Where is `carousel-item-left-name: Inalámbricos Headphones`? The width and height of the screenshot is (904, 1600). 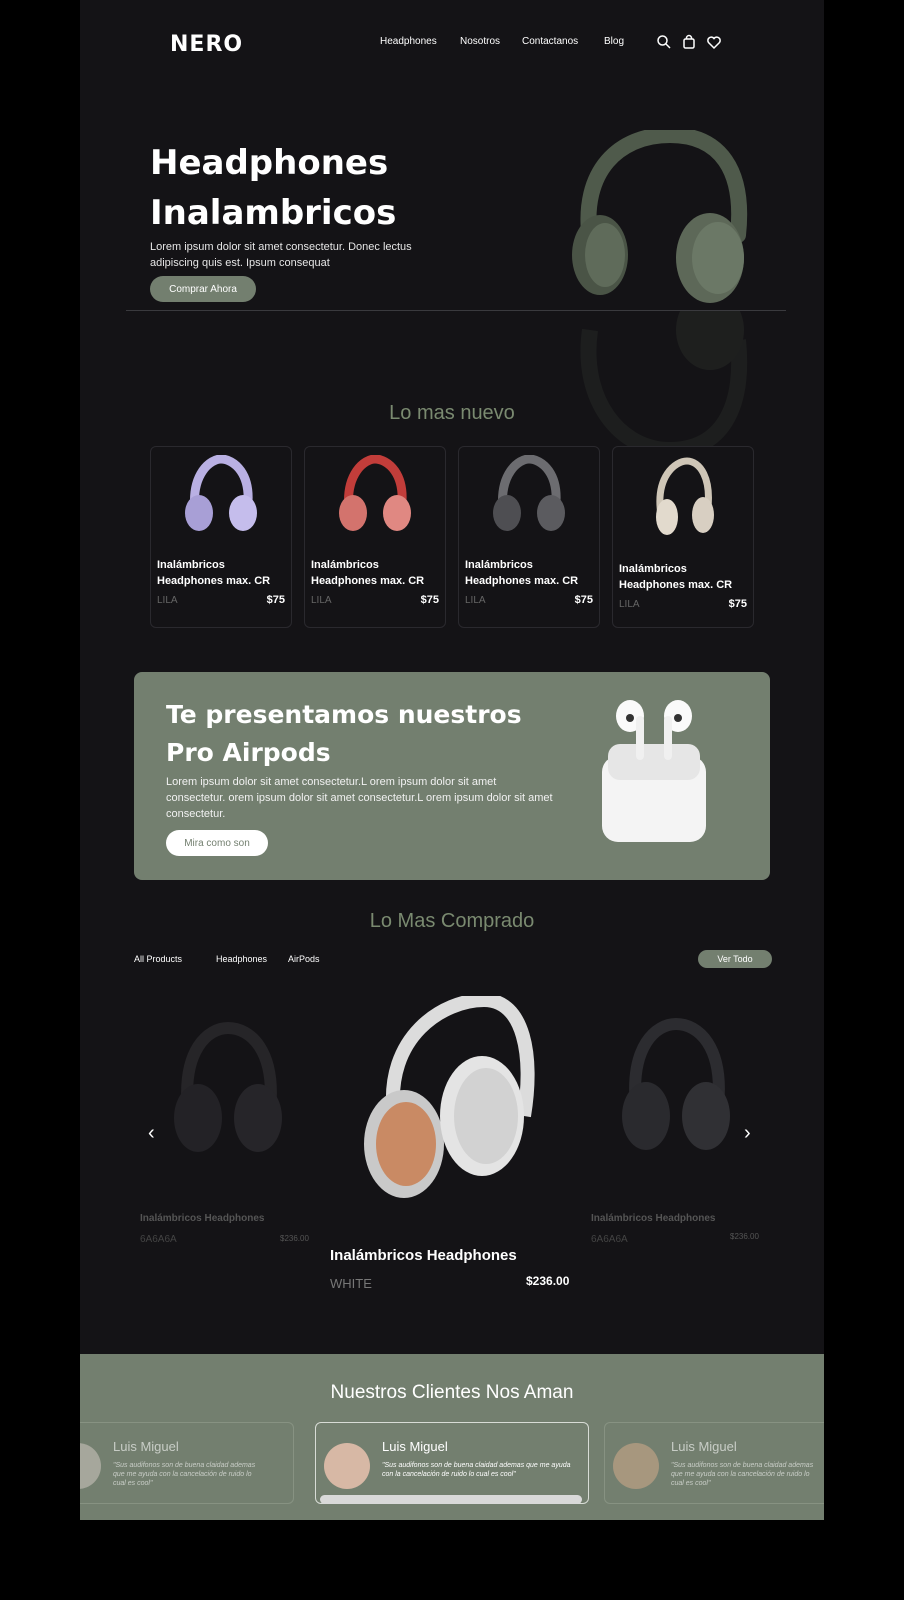 carousel-item-left-name: Inalámbricos Headphones is located at coordinates (202, 1218).